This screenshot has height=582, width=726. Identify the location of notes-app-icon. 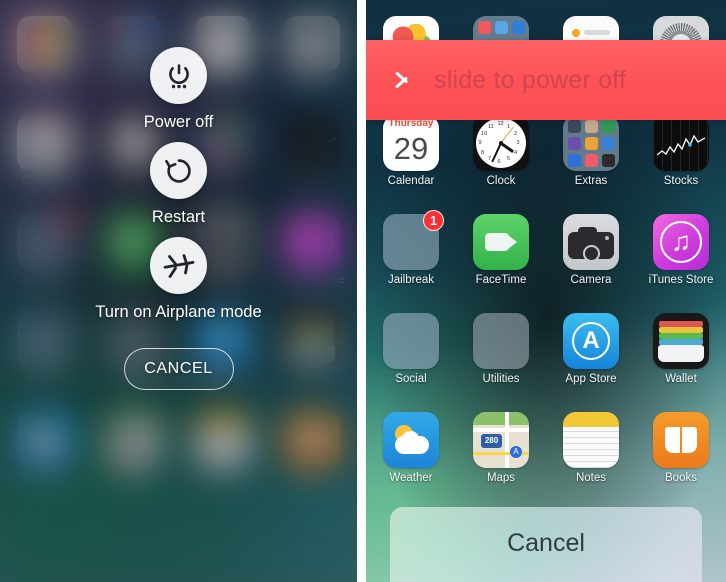
(591, 440).